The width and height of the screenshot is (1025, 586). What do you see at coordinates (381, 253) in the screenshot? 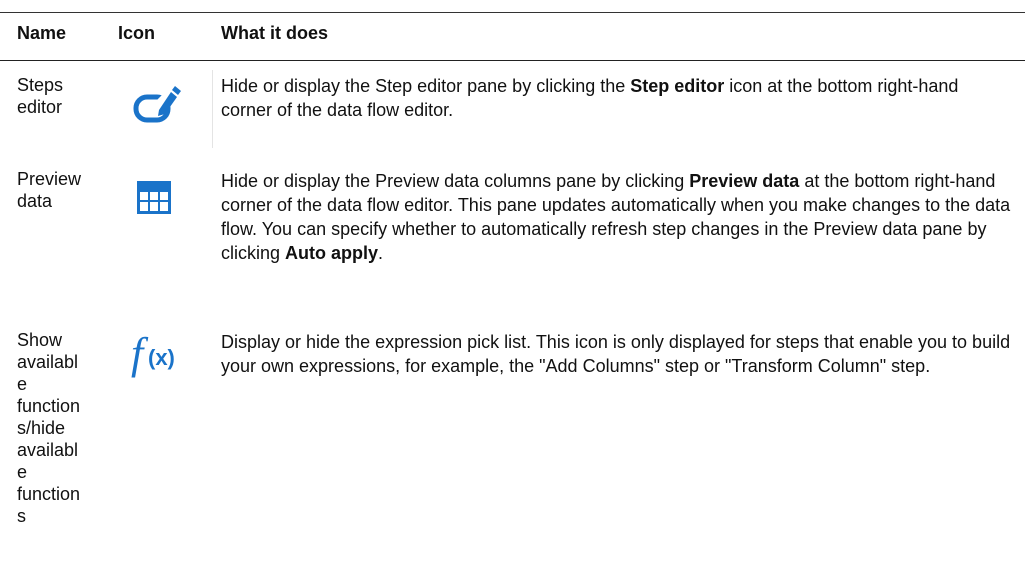
I see `desc-text: .` at bounding box center [381, 253].